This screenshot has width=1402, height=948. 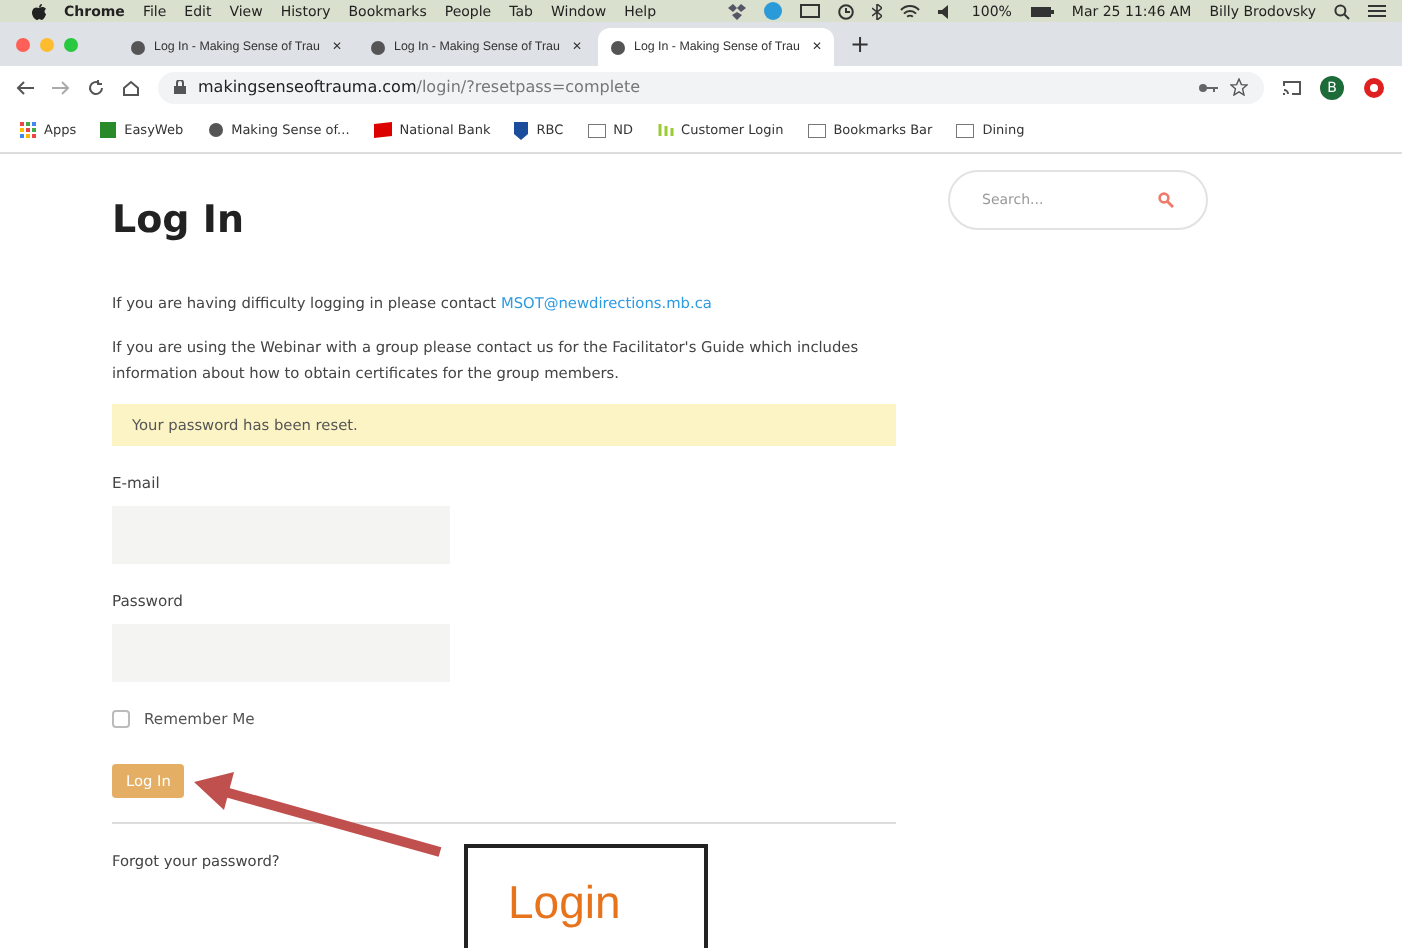 What do you see at coordinates (1292, 87) in the screenshot?
I see `cast-icon` at bounding box center [1292, 87].